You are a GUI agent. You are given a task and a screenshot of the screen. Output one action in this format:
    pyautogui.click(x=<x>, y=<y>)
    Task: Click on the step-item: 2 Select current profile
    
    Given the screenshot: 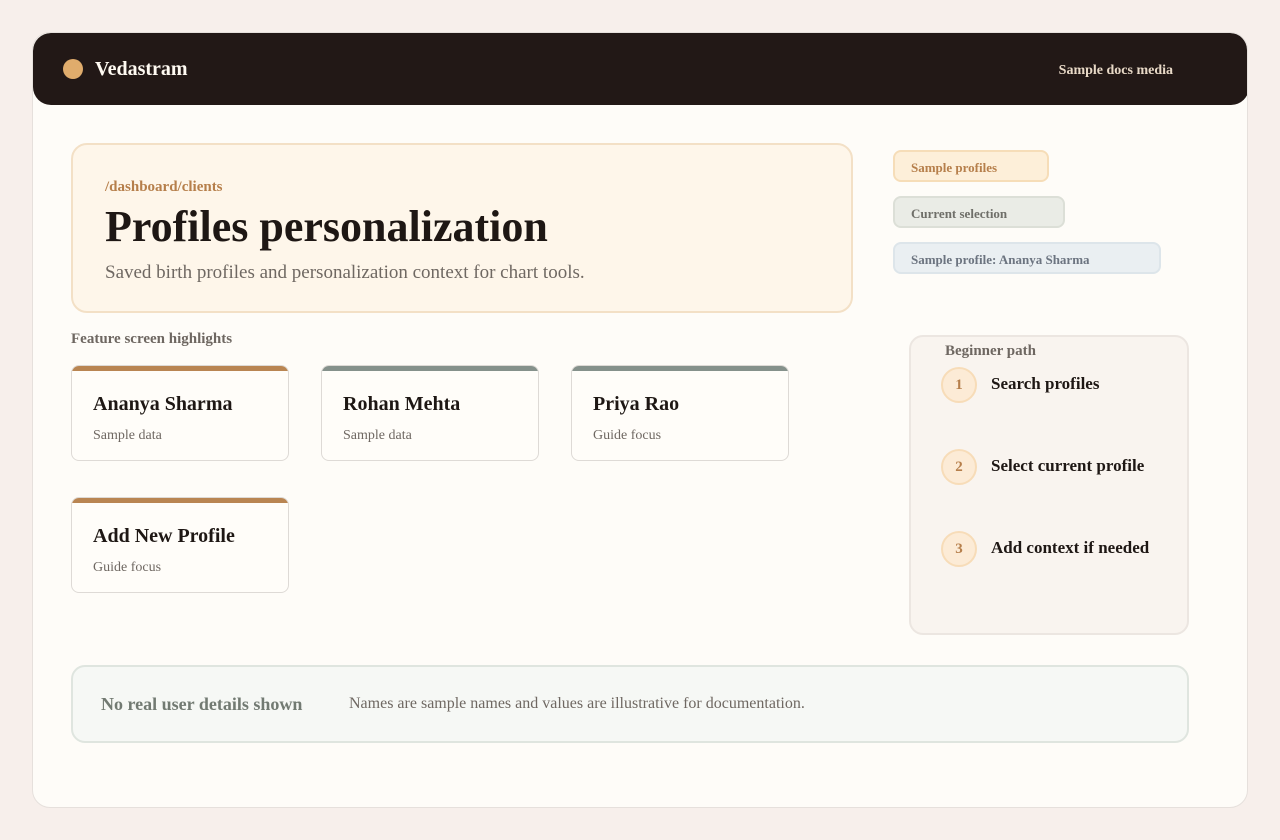 What is the action you would take?
    pyautogui.click(x=1061, y=467)
    